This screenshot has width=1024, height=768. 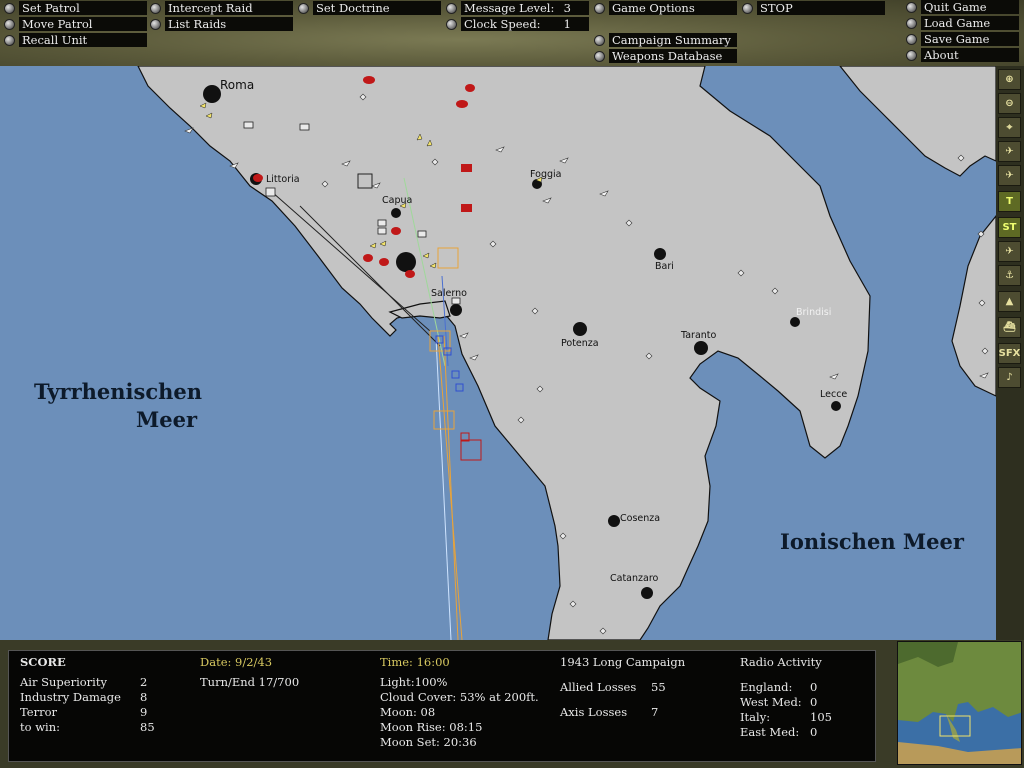 What do you see at coordinates (640, 518) in the screenshot?
I see `town-label-cosenza: Cosenza` at bounding box center [640, 518].